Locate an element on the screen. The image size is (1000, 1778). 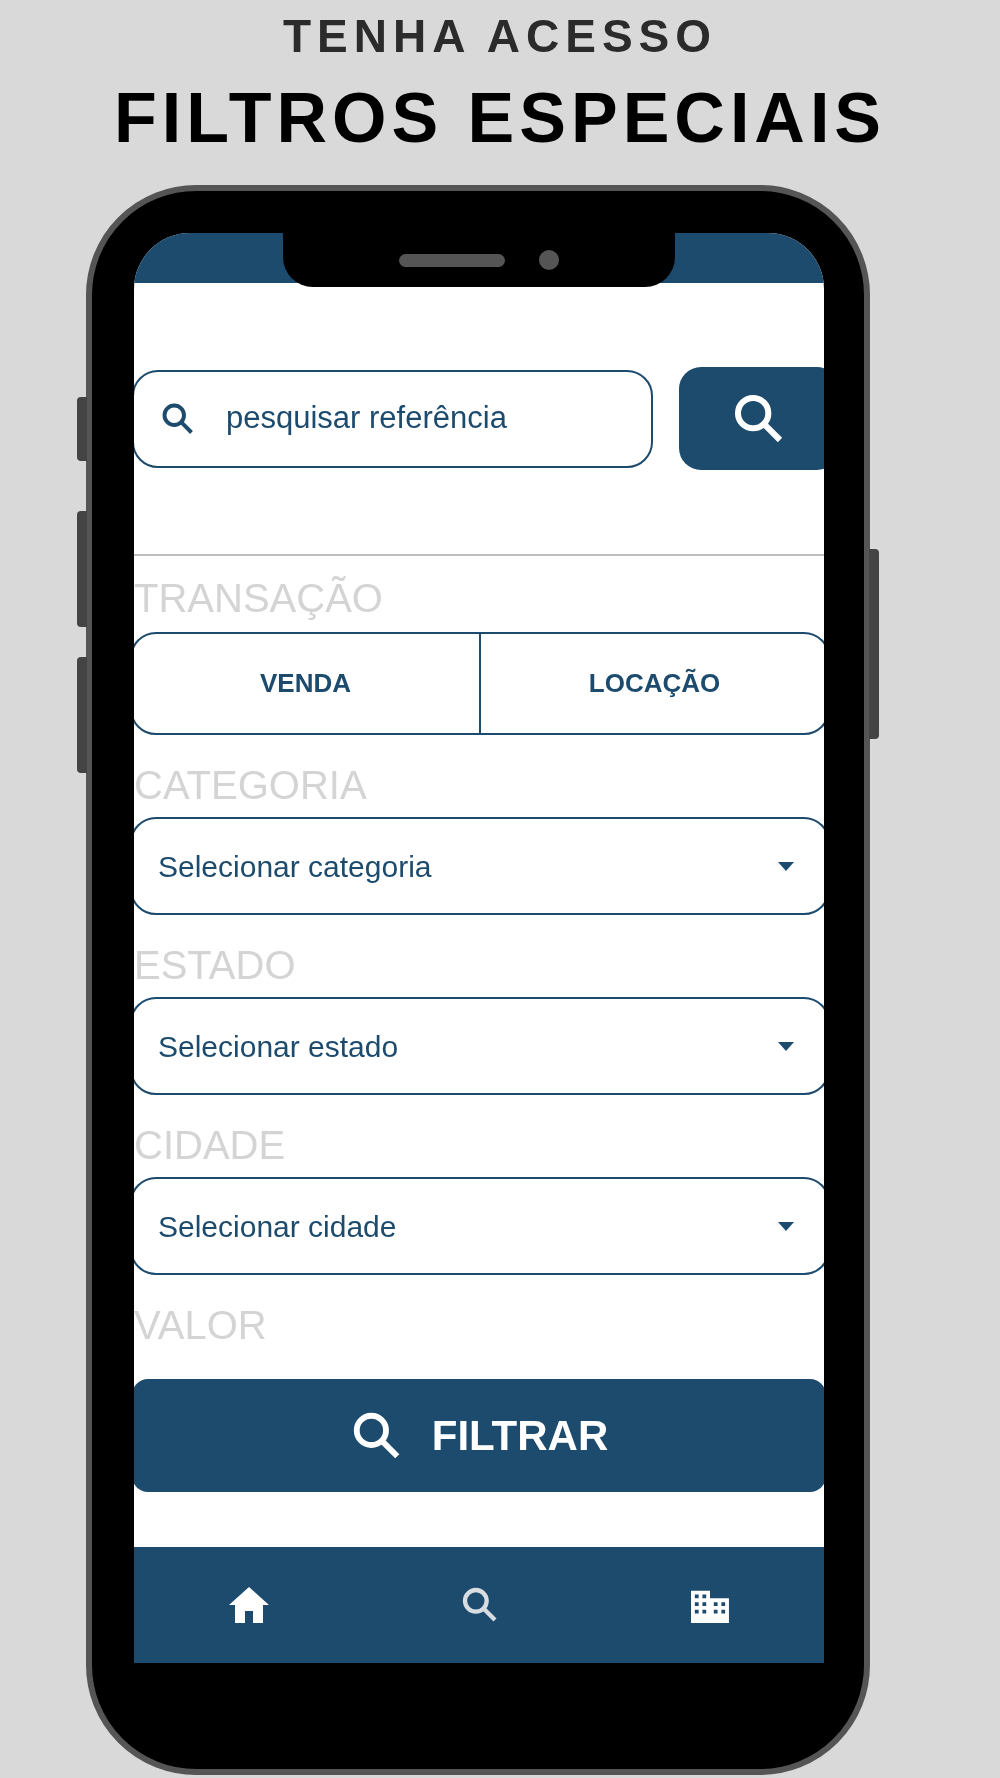
headline-title: FILTROS ESPECIAIS is located at coordinates (500, 118).